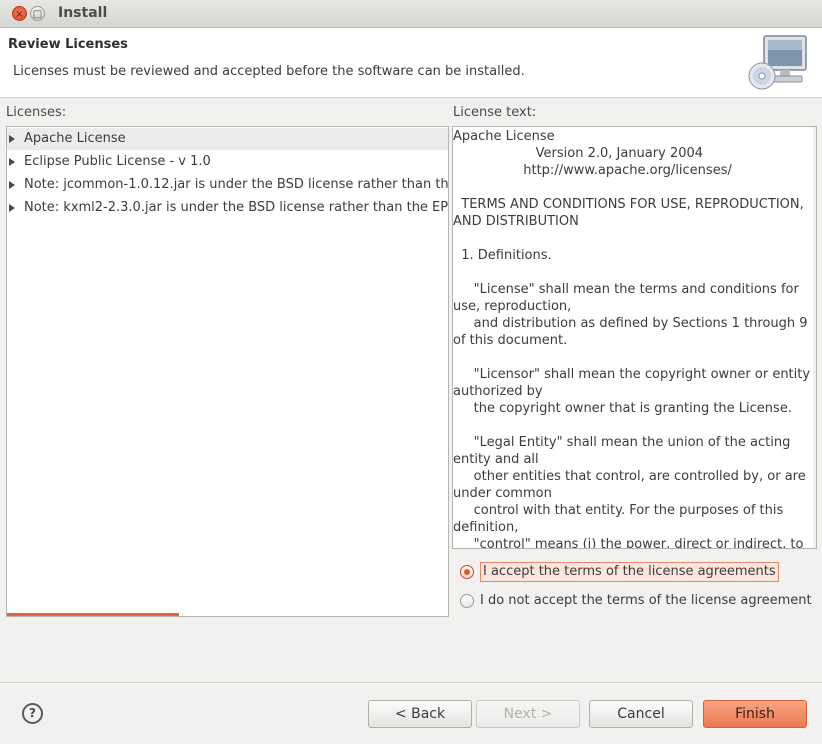 This screenshot has height=744, width=822. Describe the element at coordinates (495, 112) in the screenshot. I see `license-text-label: License text:` at that location.